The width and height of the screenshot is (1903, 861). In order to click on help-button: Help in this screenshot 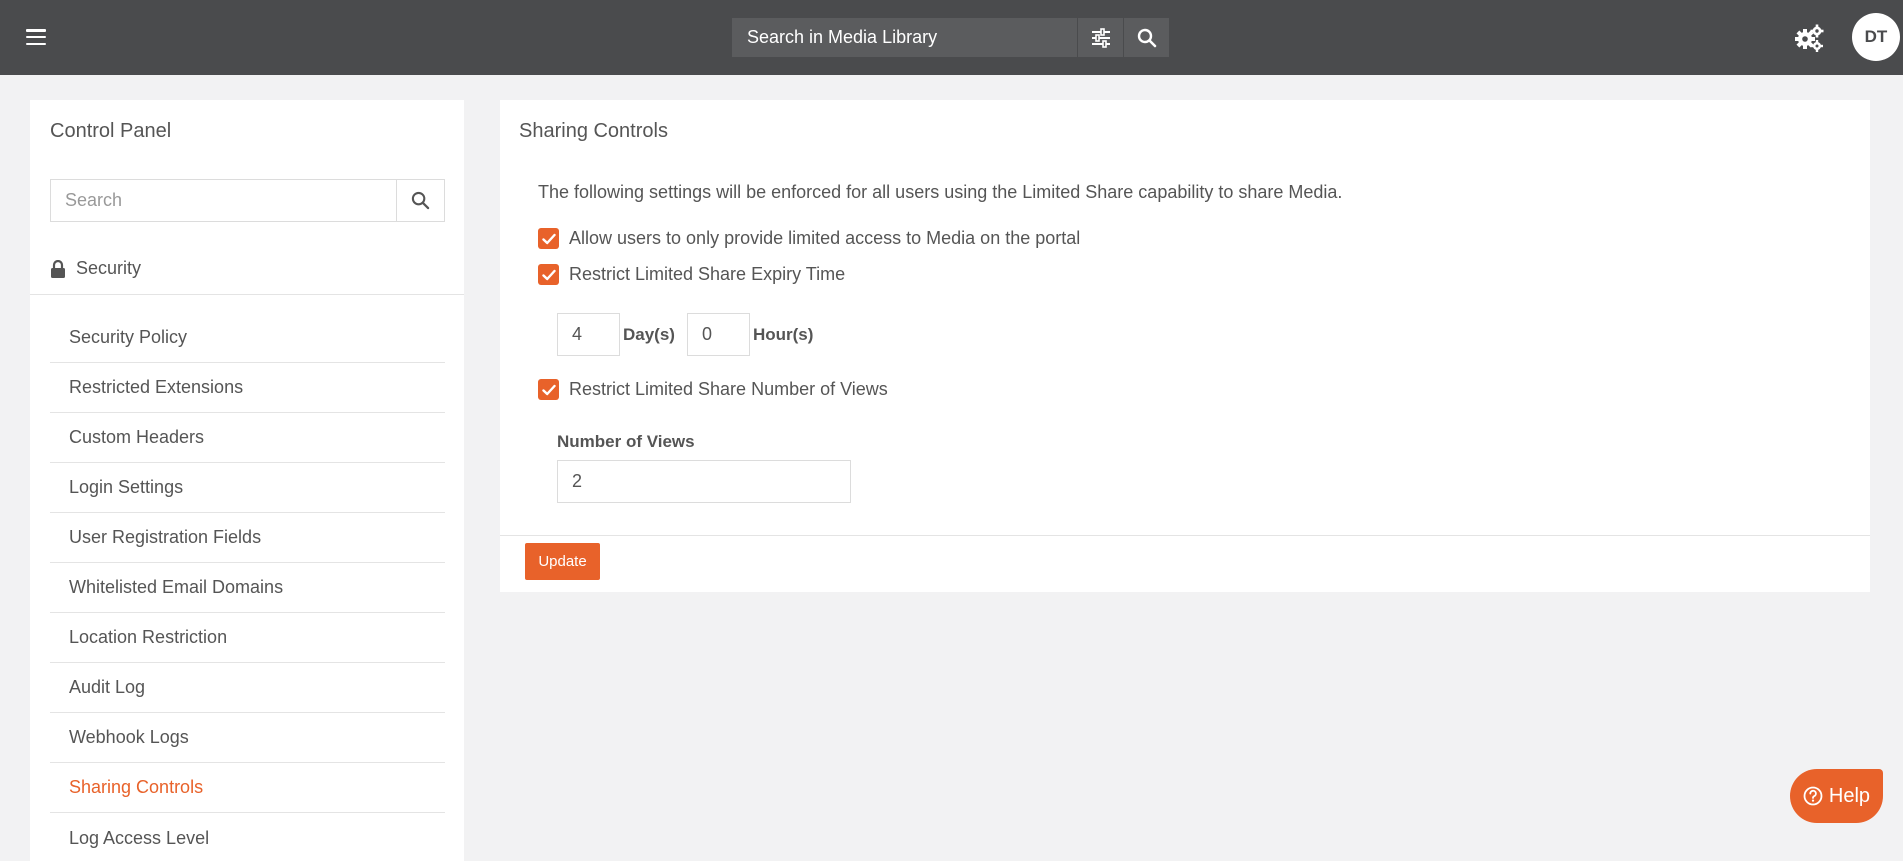, I will do `click(1836, 796)`.